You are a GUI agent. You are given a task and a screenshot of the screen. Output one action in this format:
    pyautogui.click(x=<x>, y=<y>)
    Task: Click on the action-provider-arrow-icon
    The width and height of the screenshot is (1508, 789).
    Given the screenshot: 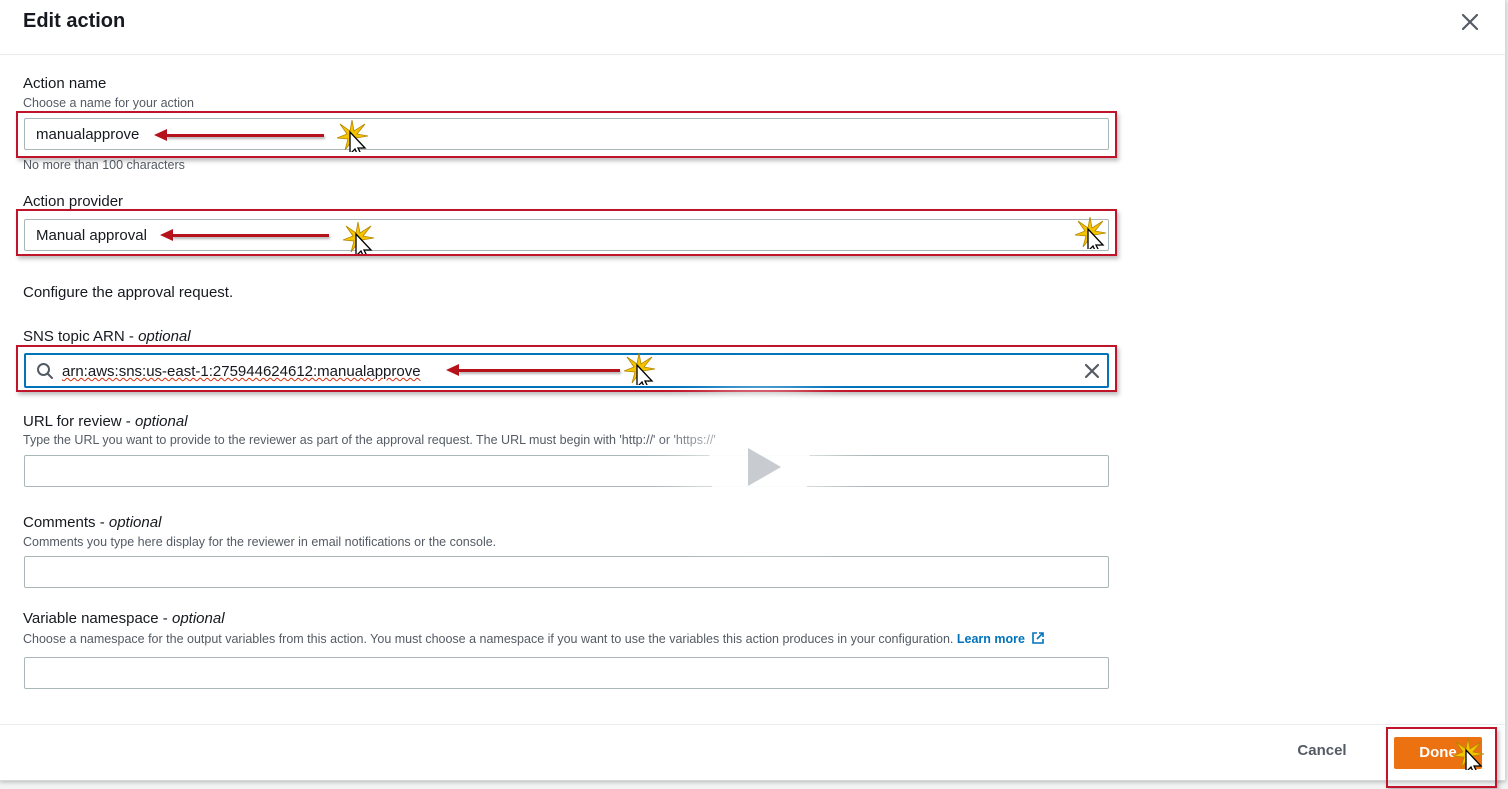 What is the action you would take?
    pyautogui.click(x=244, y=235)
    